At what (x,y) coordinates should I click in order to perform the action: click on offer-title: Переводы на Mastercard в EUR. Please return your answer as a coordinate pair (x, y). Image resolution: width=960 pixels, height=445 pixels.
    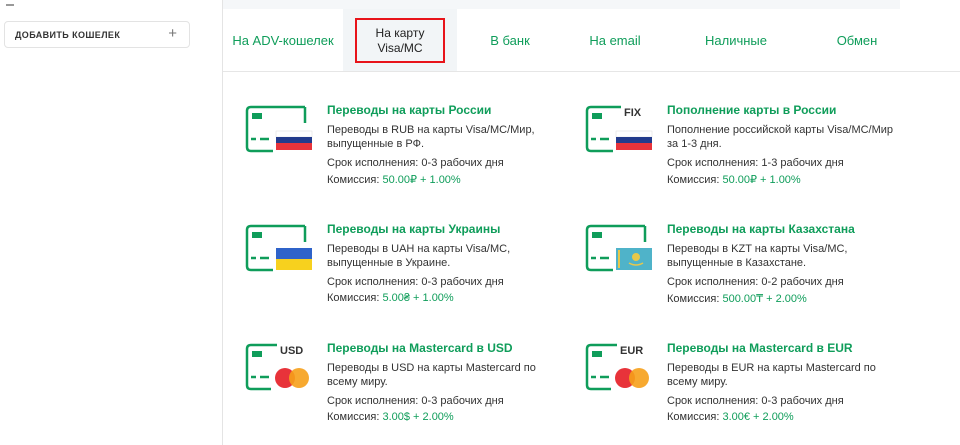
    Looking at the image, I should click on (760, 348).